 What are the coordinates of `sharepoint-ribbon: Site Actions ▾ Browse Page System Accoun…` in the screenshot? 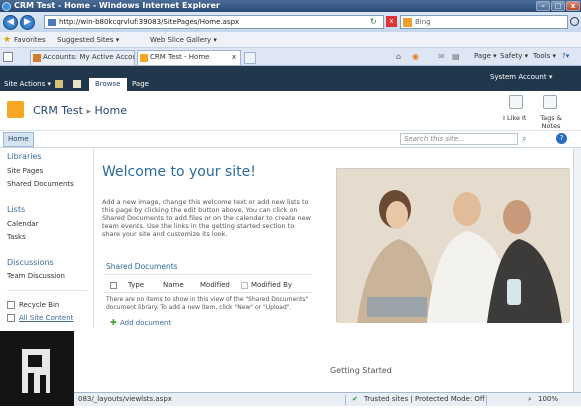 It's located at (290, 78).